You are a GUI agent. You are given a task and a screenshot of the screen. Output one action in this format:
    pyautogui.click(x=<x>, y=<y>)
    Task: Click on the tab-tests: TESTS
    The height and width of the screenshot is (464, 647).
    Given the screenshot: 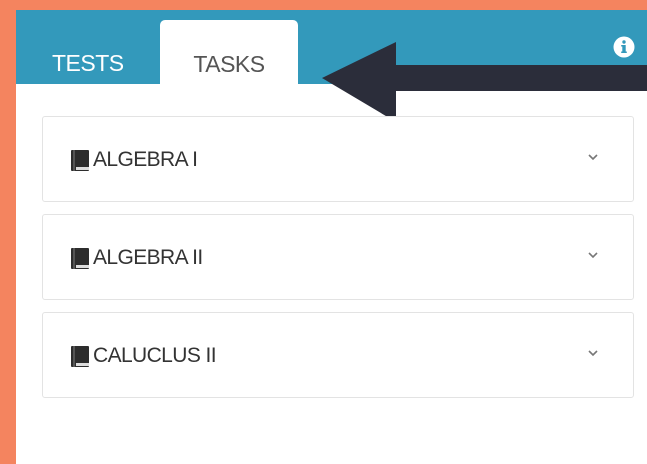 What is the action you would take?
    pyautogui.click(x=91, y=52)
    